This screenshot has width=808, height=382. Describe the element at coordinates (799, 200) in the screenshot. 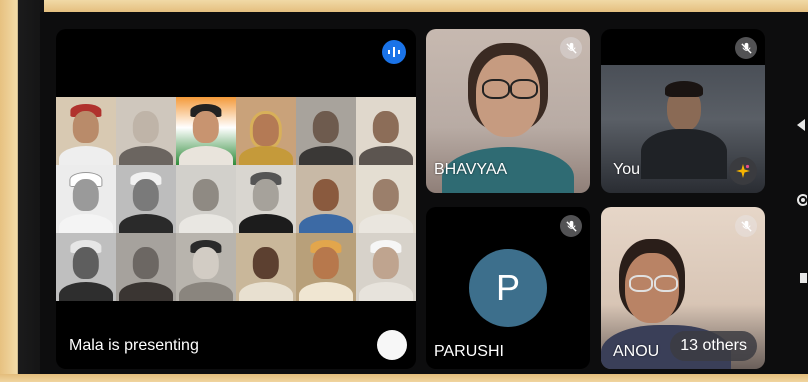

I see `radio-icon` at that location.